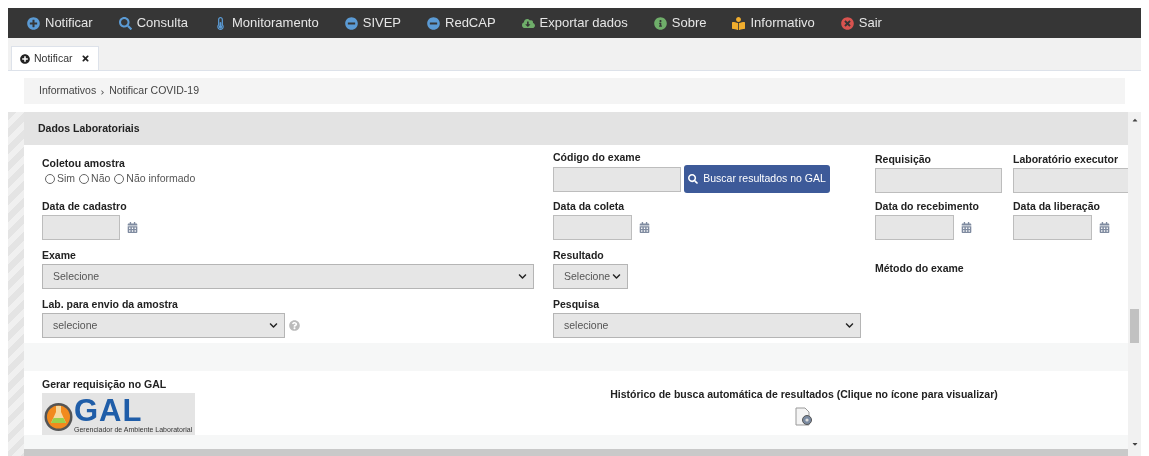 This screenshot has height=456, width=1149. Describe the element at coordinates (574, 23) in the screenshot. I see `nav-link: Exportar dados` at that location.